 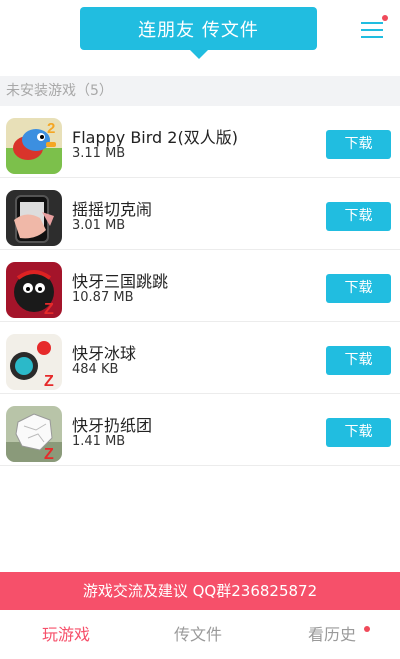 What do you see at coordinates (99, 441) in the screenshot?
I see `app-size: 1.41 MB` at bounding box center [99, 441].